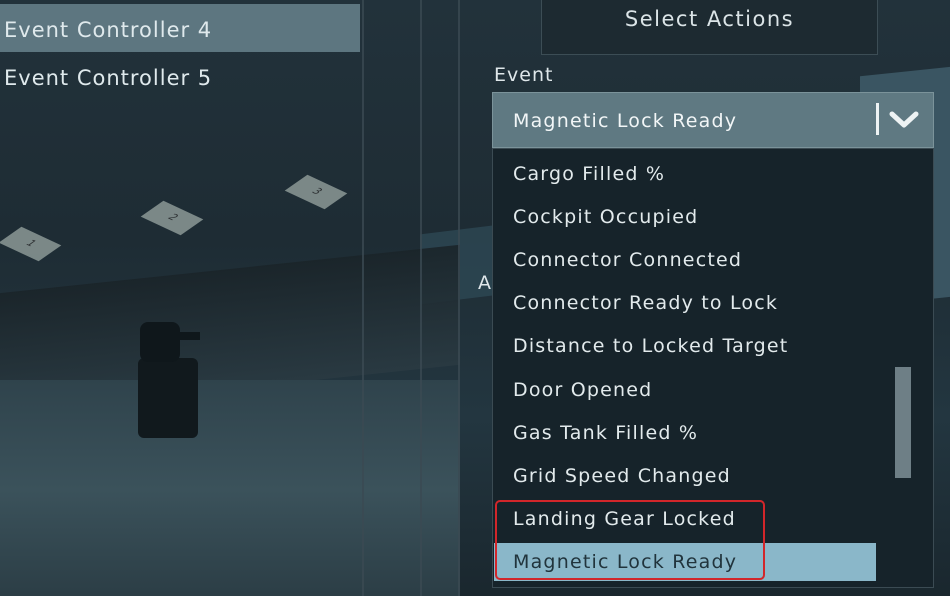 The height and width of the screenshot is (596, 950). I want to click on scene-tag-3: 3, so click(316, 192).